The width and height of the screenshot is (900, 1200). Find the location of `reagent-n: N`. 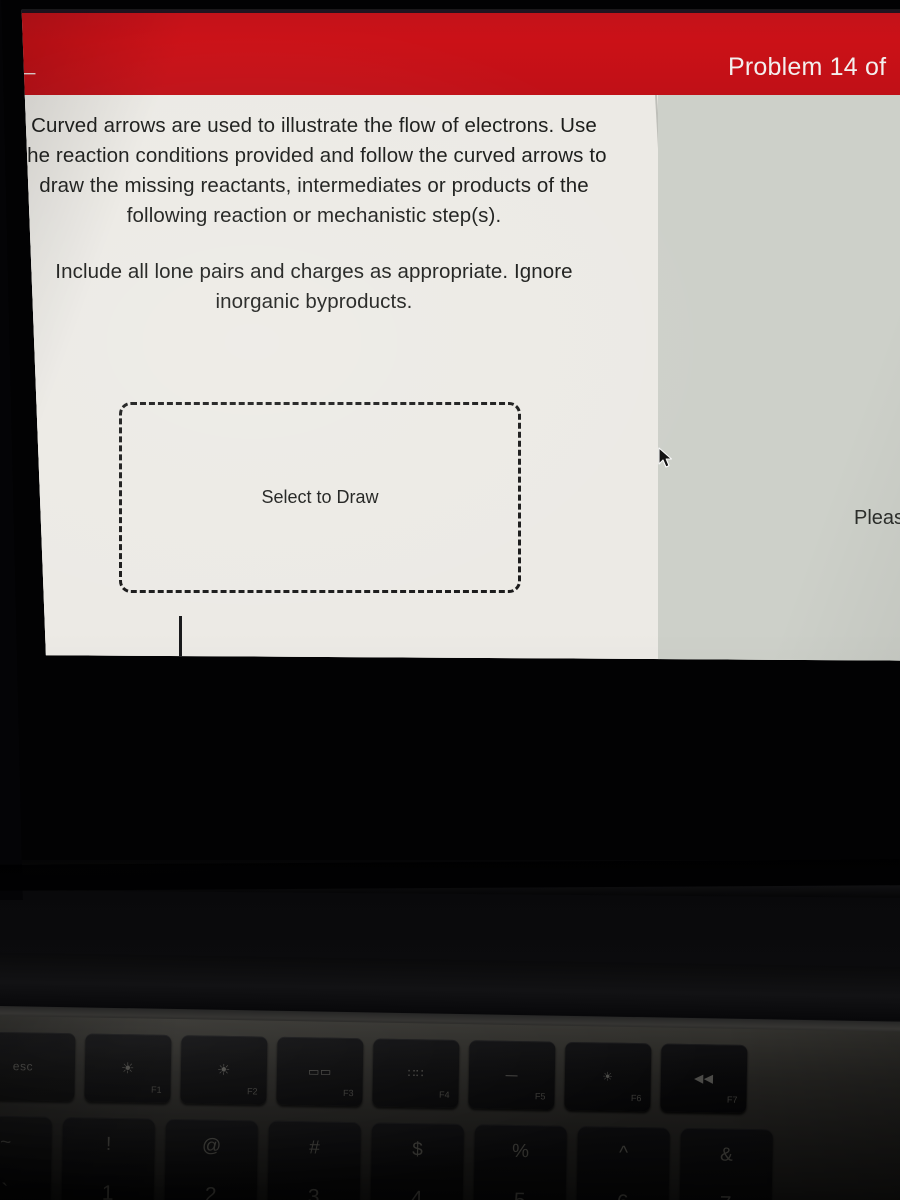

reagent-n: N is located at coordinates (348, 699).